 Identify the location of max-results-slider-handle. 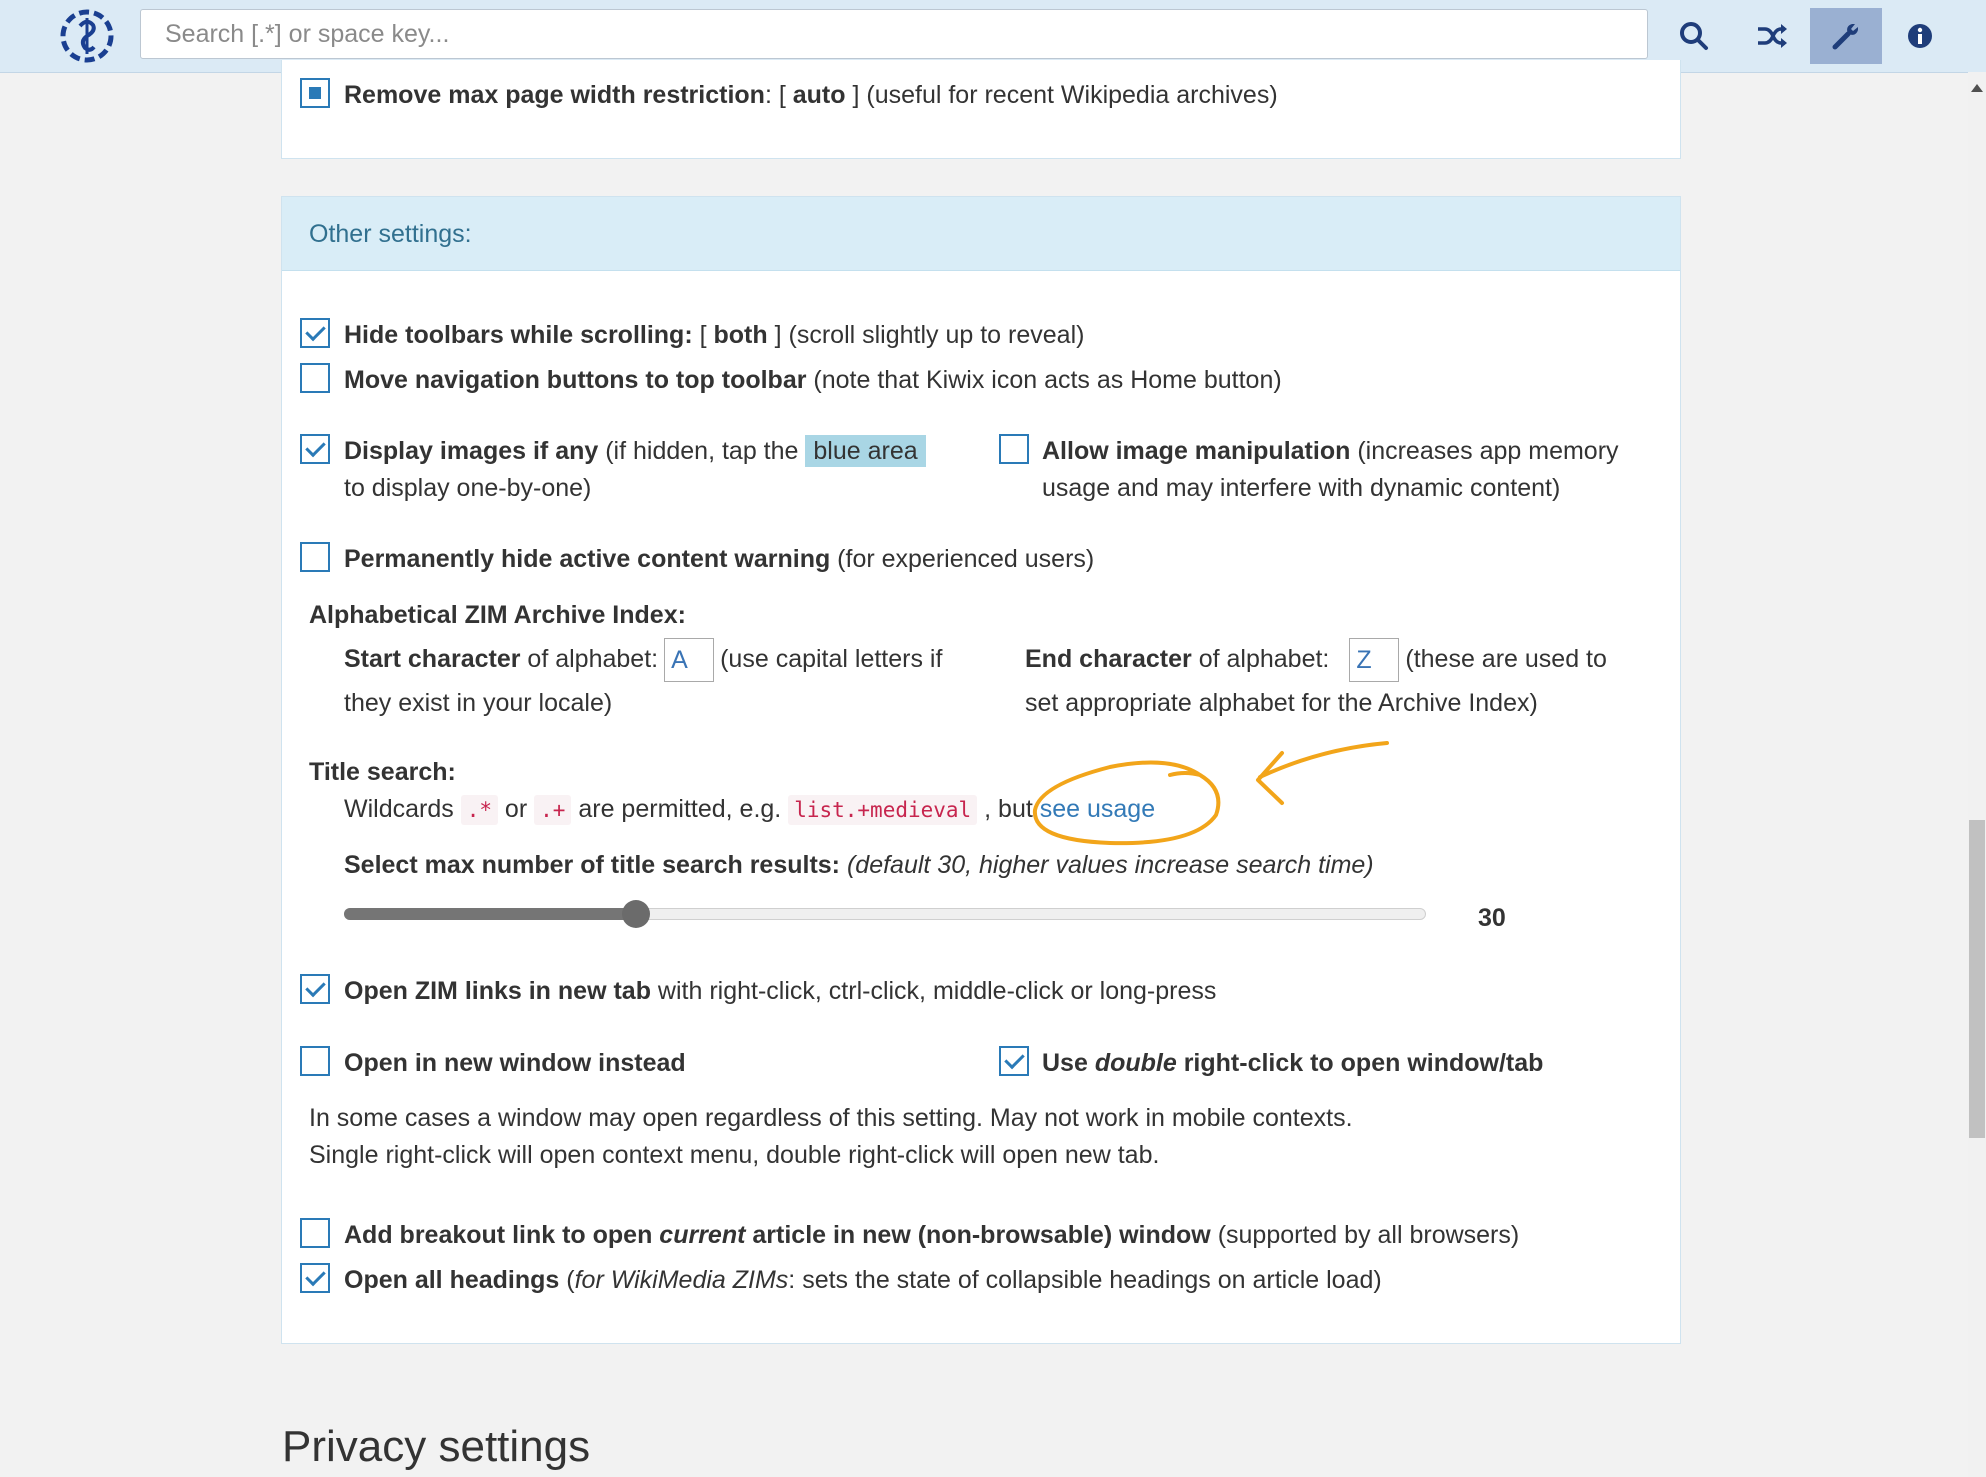
(636, 914).